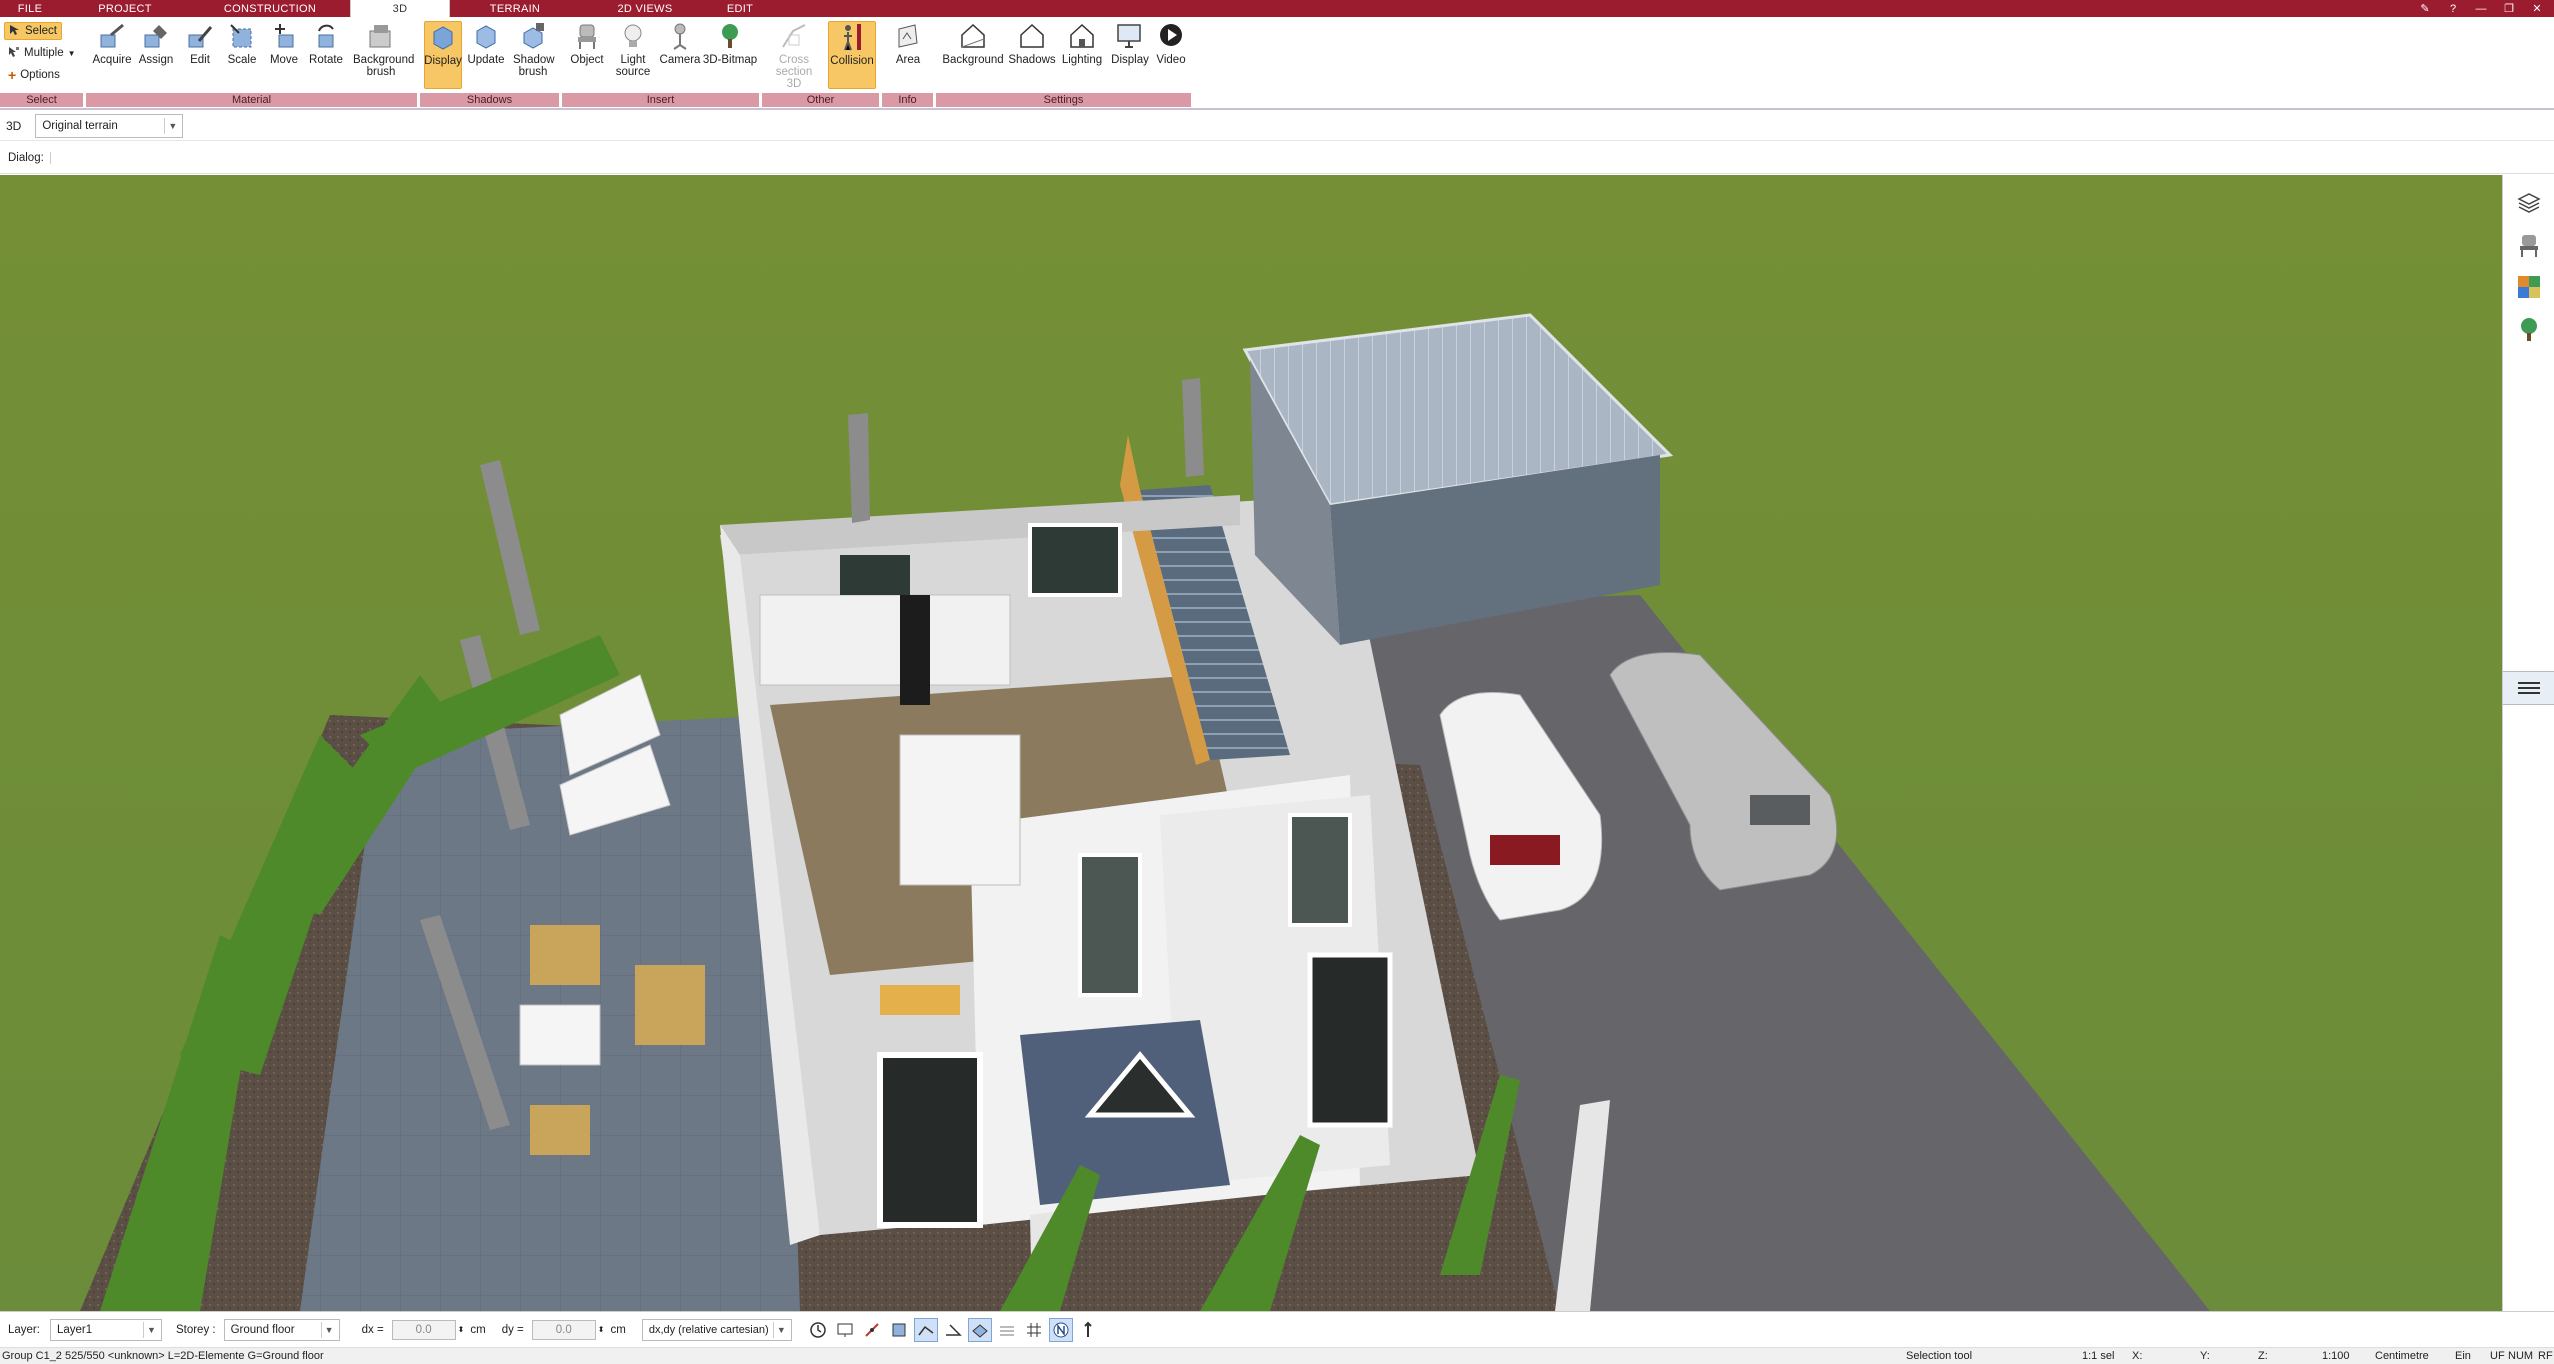  I want to click on dy-stepper-icon: ⬍, so click(601, 1329).